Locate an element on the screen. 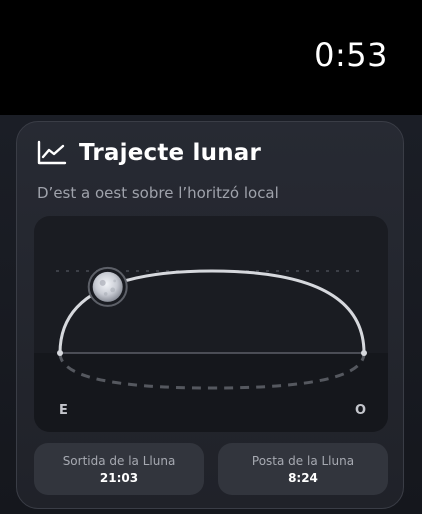 This screenshot has height=514, width=422. below-horizon-area is located at coordinates (211, 392).